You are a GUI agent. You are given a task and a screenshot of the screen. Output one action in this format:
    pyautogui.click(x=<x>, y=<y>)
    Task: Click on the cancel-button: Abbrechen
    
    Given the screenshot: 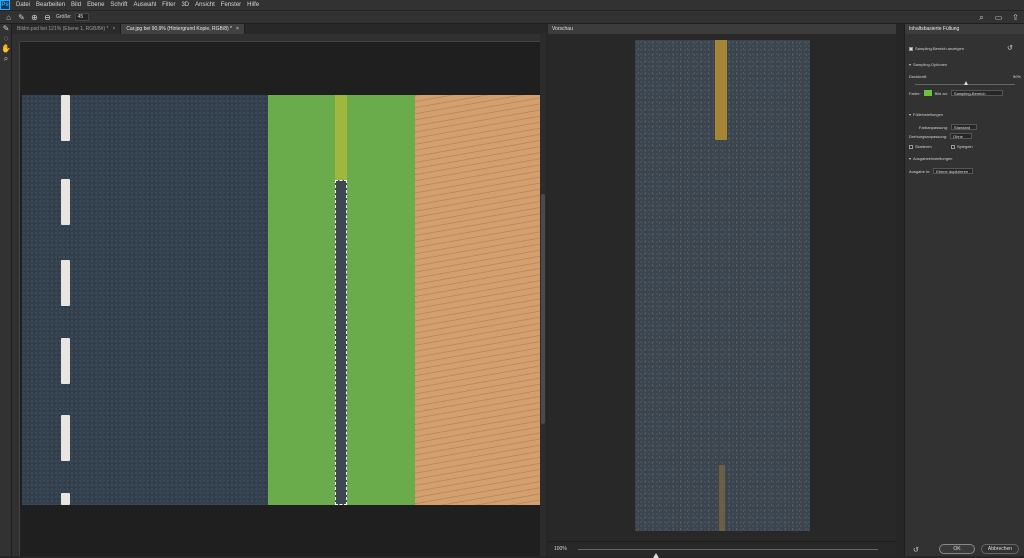 What is the action you would take?
    pyautogui.click(x=1000, y=549)
    